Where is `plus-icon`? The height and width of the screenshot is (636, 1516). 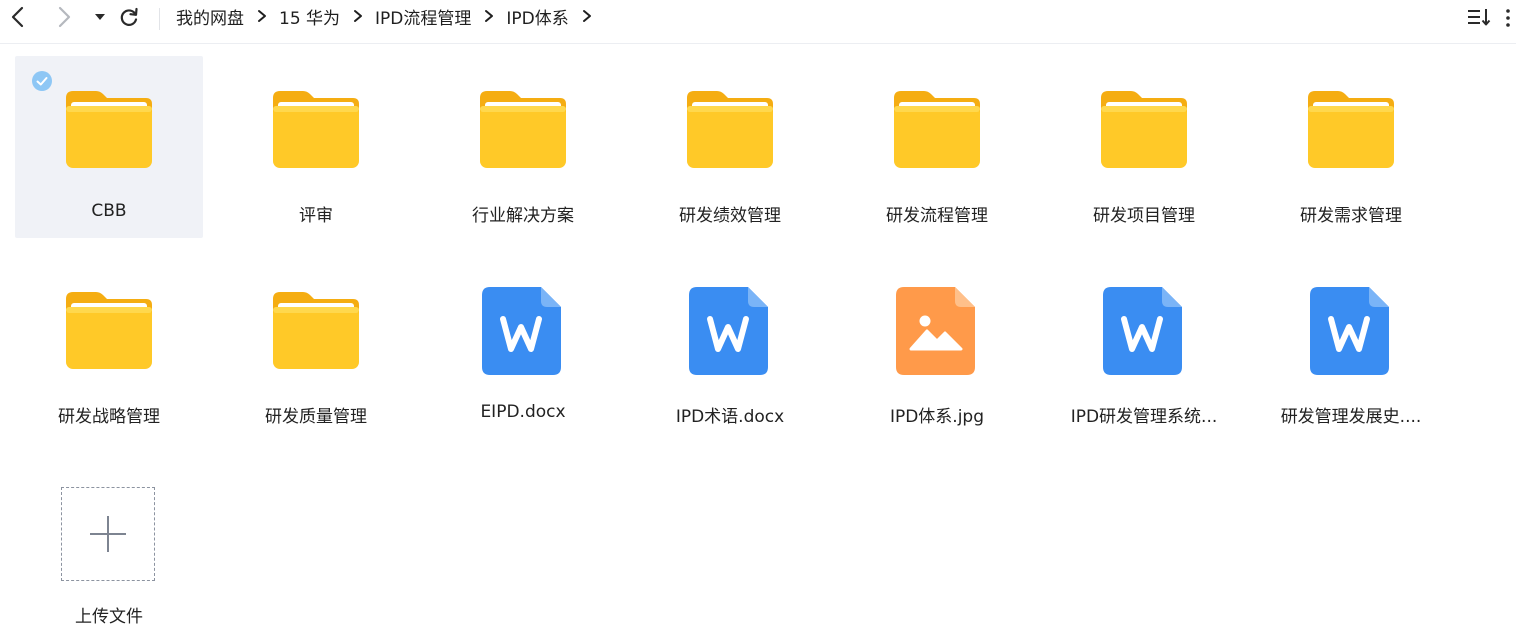 plus-icon is located at coordinates (108, 534).